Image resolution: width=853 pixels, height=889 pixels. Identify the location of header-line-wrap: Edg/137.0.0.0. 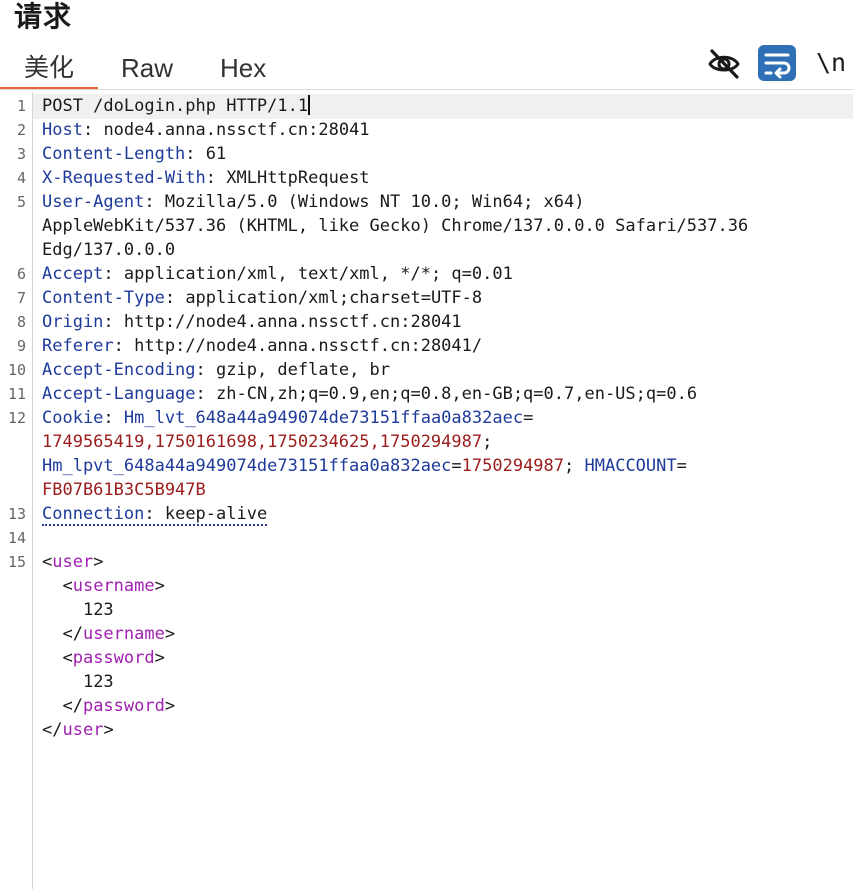
(109, 250).